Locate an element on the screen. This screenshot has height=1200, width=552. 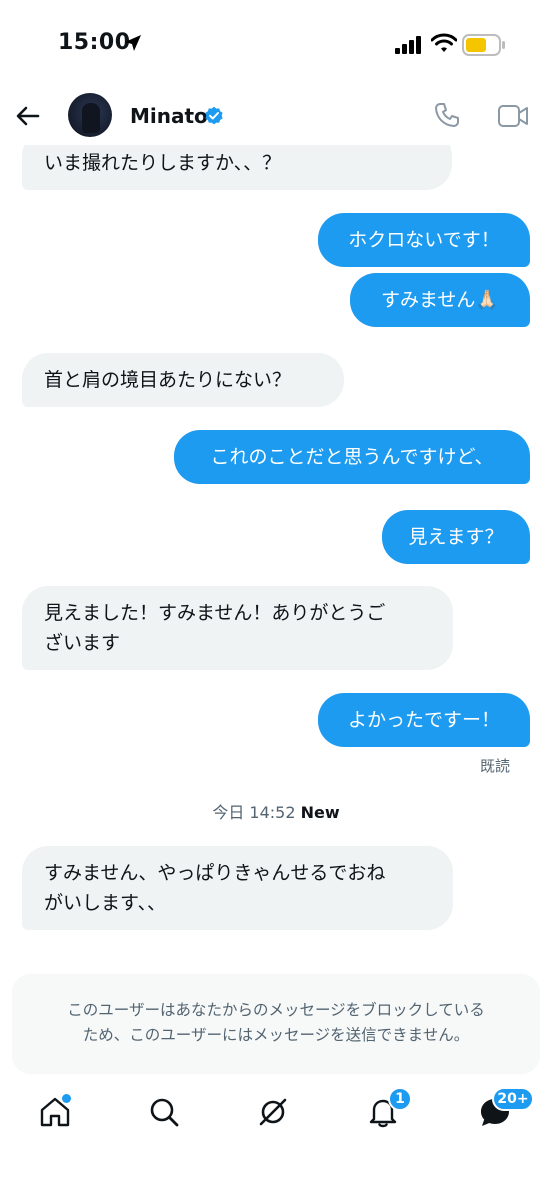
message-outgoing: よかったですー！ is located at coordinates (424, 720).